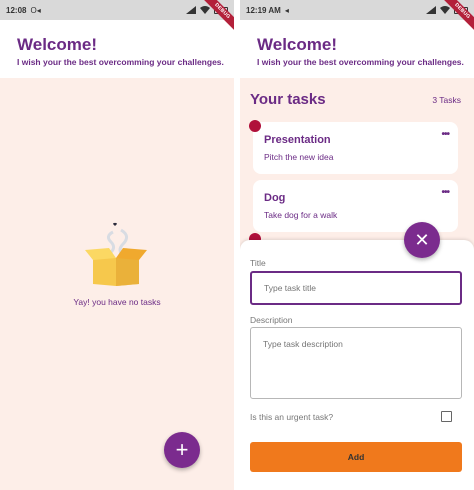 The height and width of the screenshot is (490, 474). What do you see at coordinates (263, 10) in the screenshot?
I see `status-time: 12:19 AM` at bounding box center [263, 10].